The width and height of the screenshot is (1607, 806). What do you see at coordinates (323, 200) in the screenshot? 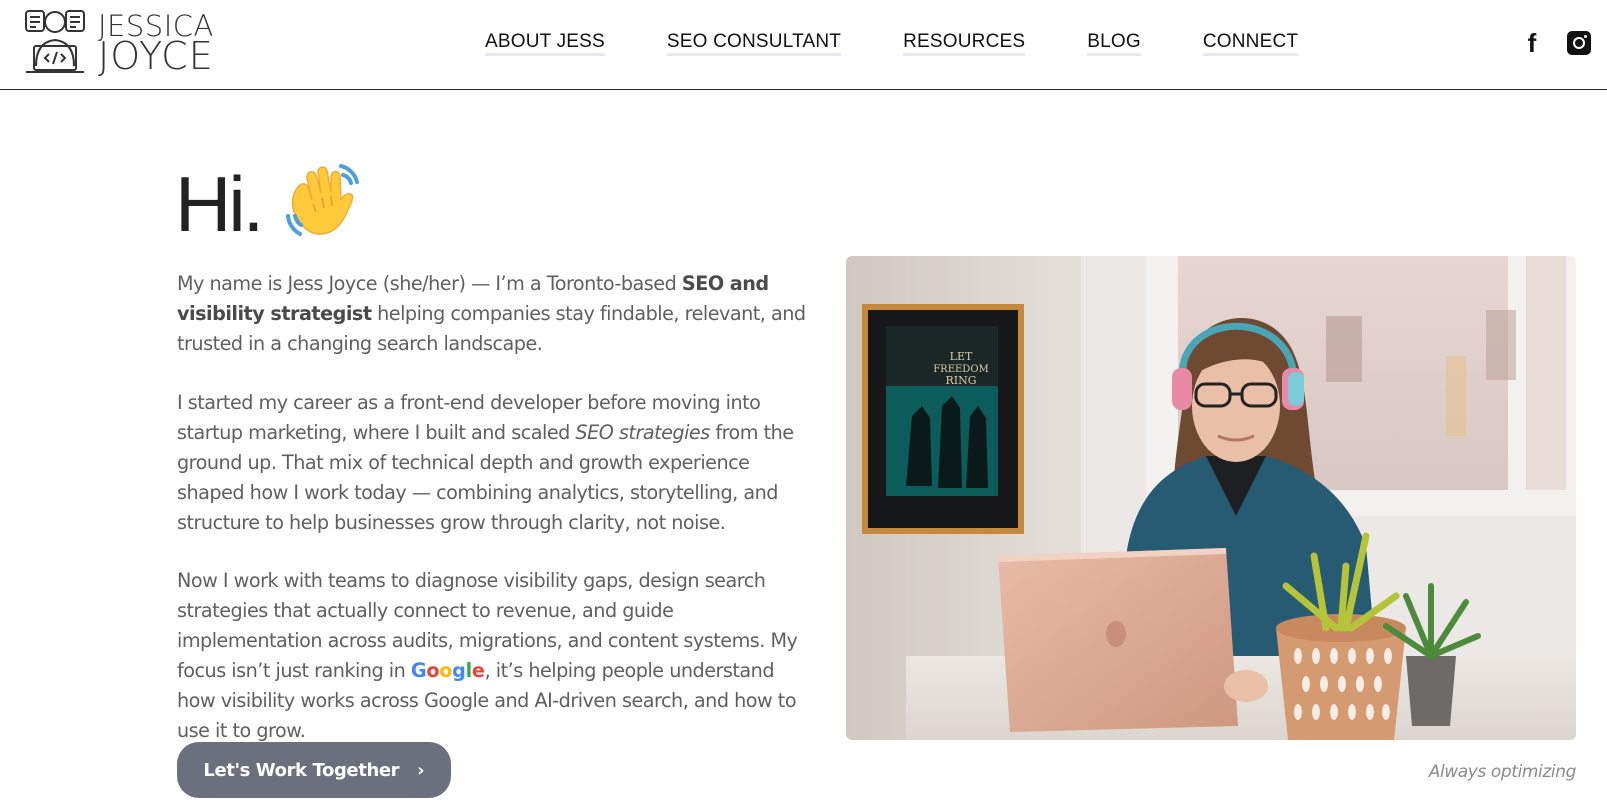
I see `waving-hand-icon` at bounding box center [323, 200].